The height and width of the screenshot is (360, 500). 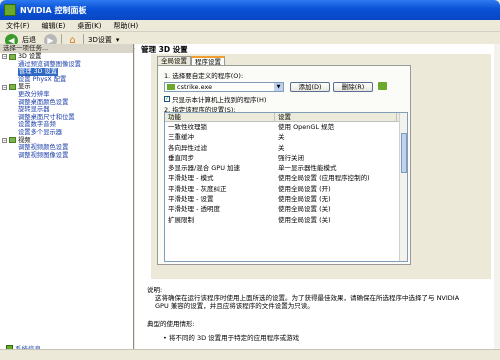 I want to click on tree-category: − 视频, so click(x=66, y=141).